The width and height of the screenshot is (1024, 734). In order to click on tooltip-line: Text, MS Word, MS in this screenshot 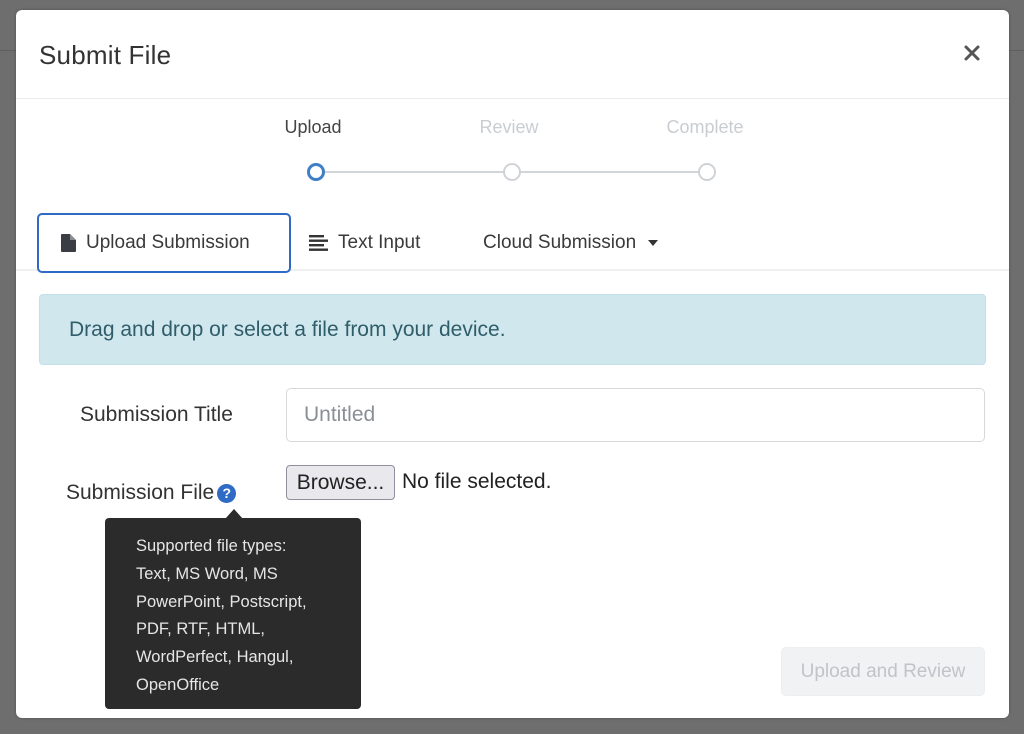, I will do `click(207, 573)`.